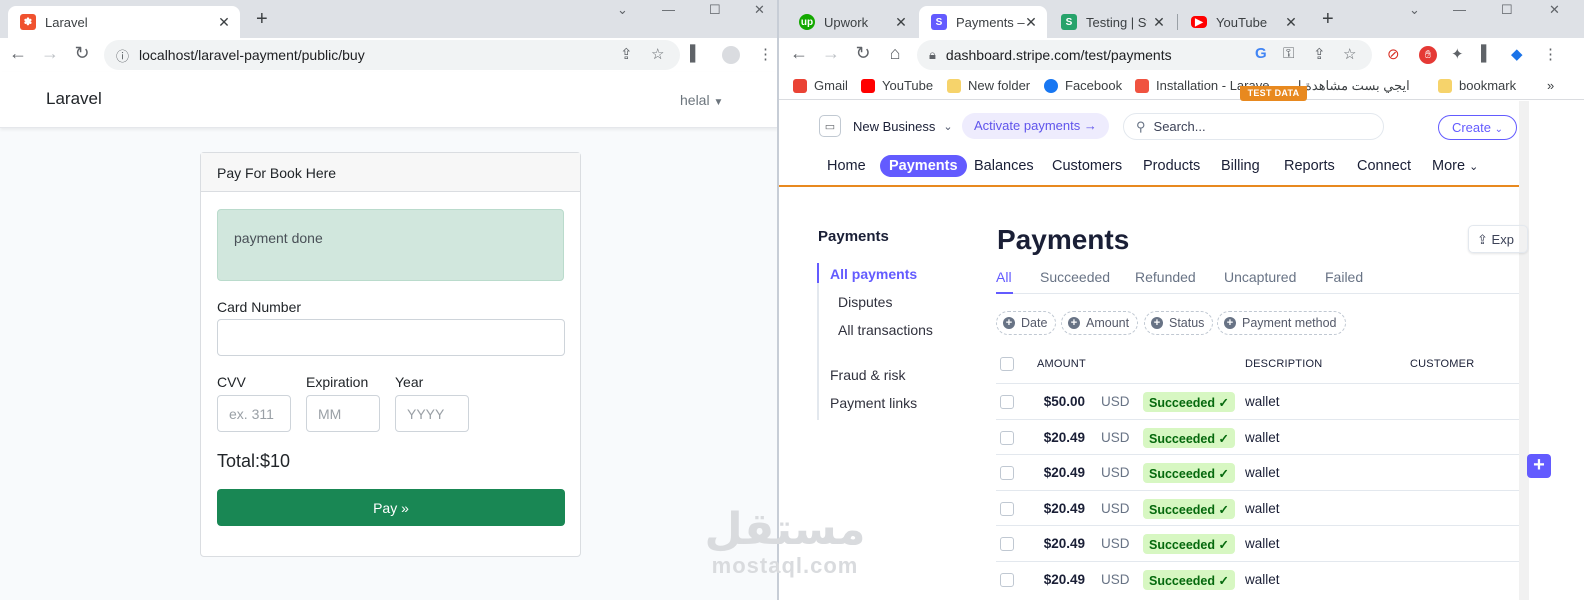 Image resolution: width=1584 pixels, height=600 pixels. Describe the element at coordinates (391, 507) in the screenshot. I see `pay-button: Pay »` at that location.